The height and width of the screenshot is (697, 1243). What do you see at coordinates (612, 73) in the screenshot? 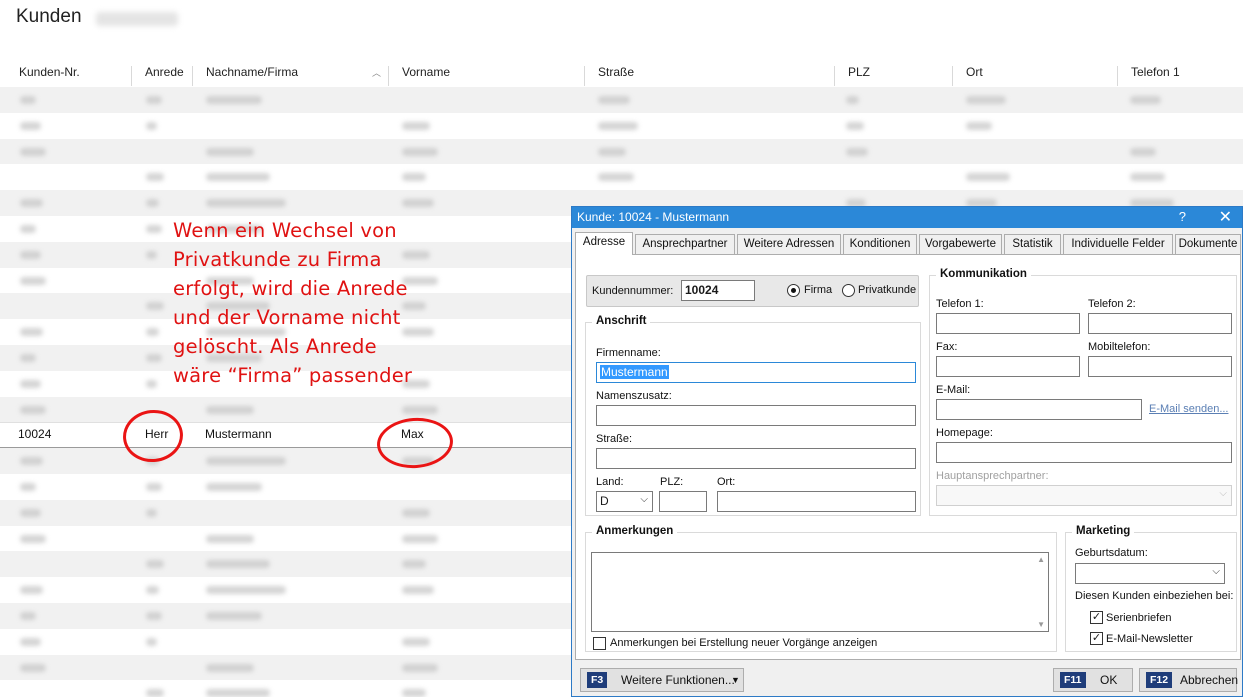
I see `column-header-strasse: Straße` at bounding box center [612, 73].